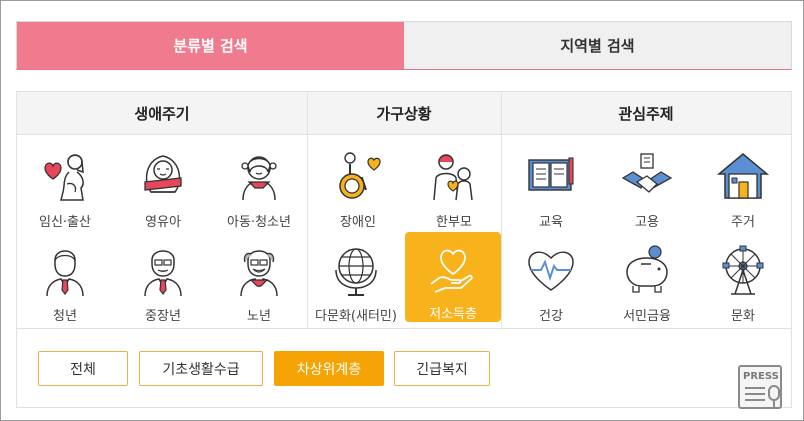  Describe the element at coordinates (453, 314) in the screenshot. I see `item-label: 저소득층` at that location.